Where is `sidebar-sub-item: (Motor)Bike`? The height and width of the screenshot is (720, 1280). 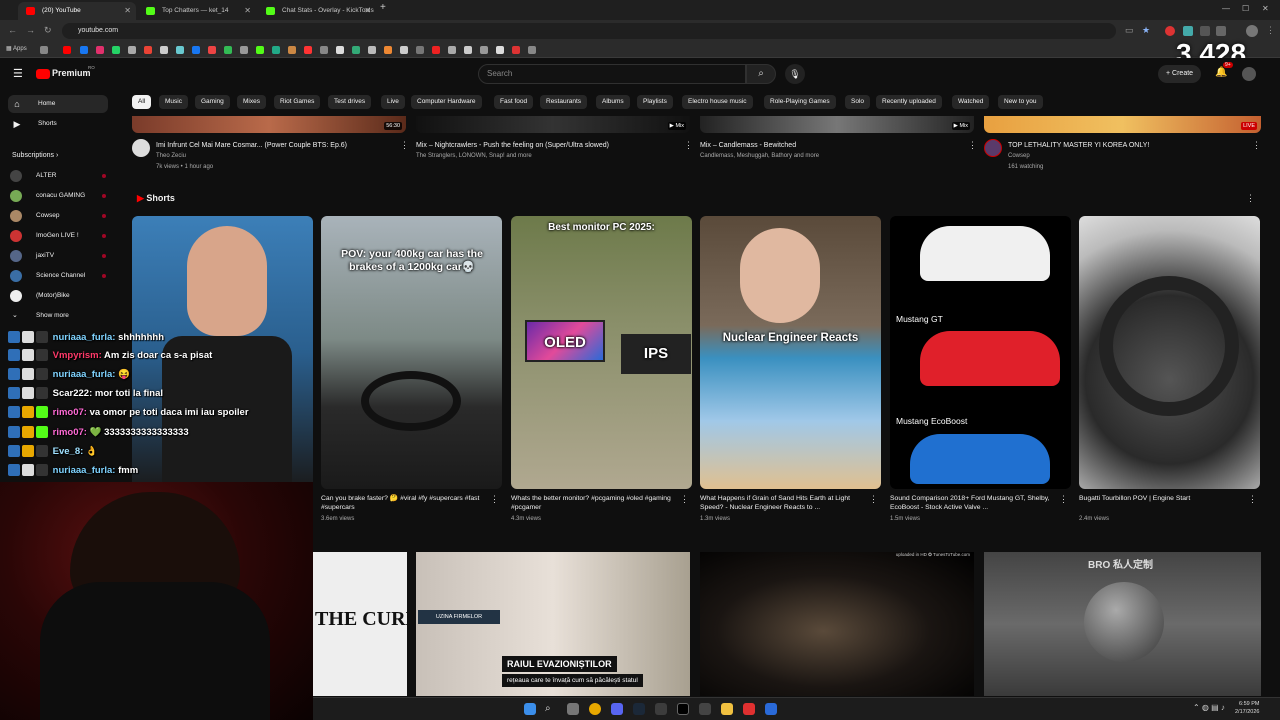
sidebar-sub-item: (Motor)Bike is located at coordinates (60, 296).